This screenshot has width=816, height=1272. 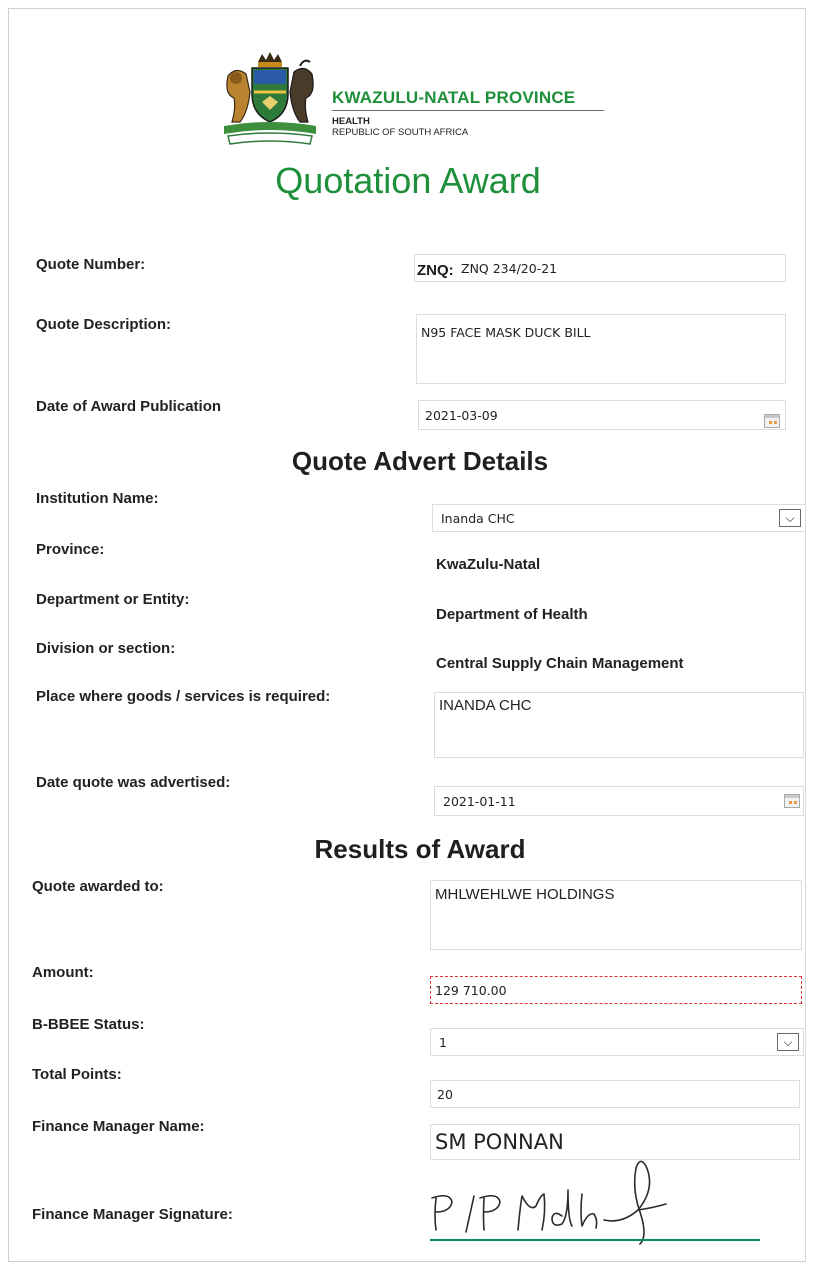 What do you see at coordinates (616, 990) in the screenshot?
I see `amount-field: 129 710.00` at bounding box center [616, 990].